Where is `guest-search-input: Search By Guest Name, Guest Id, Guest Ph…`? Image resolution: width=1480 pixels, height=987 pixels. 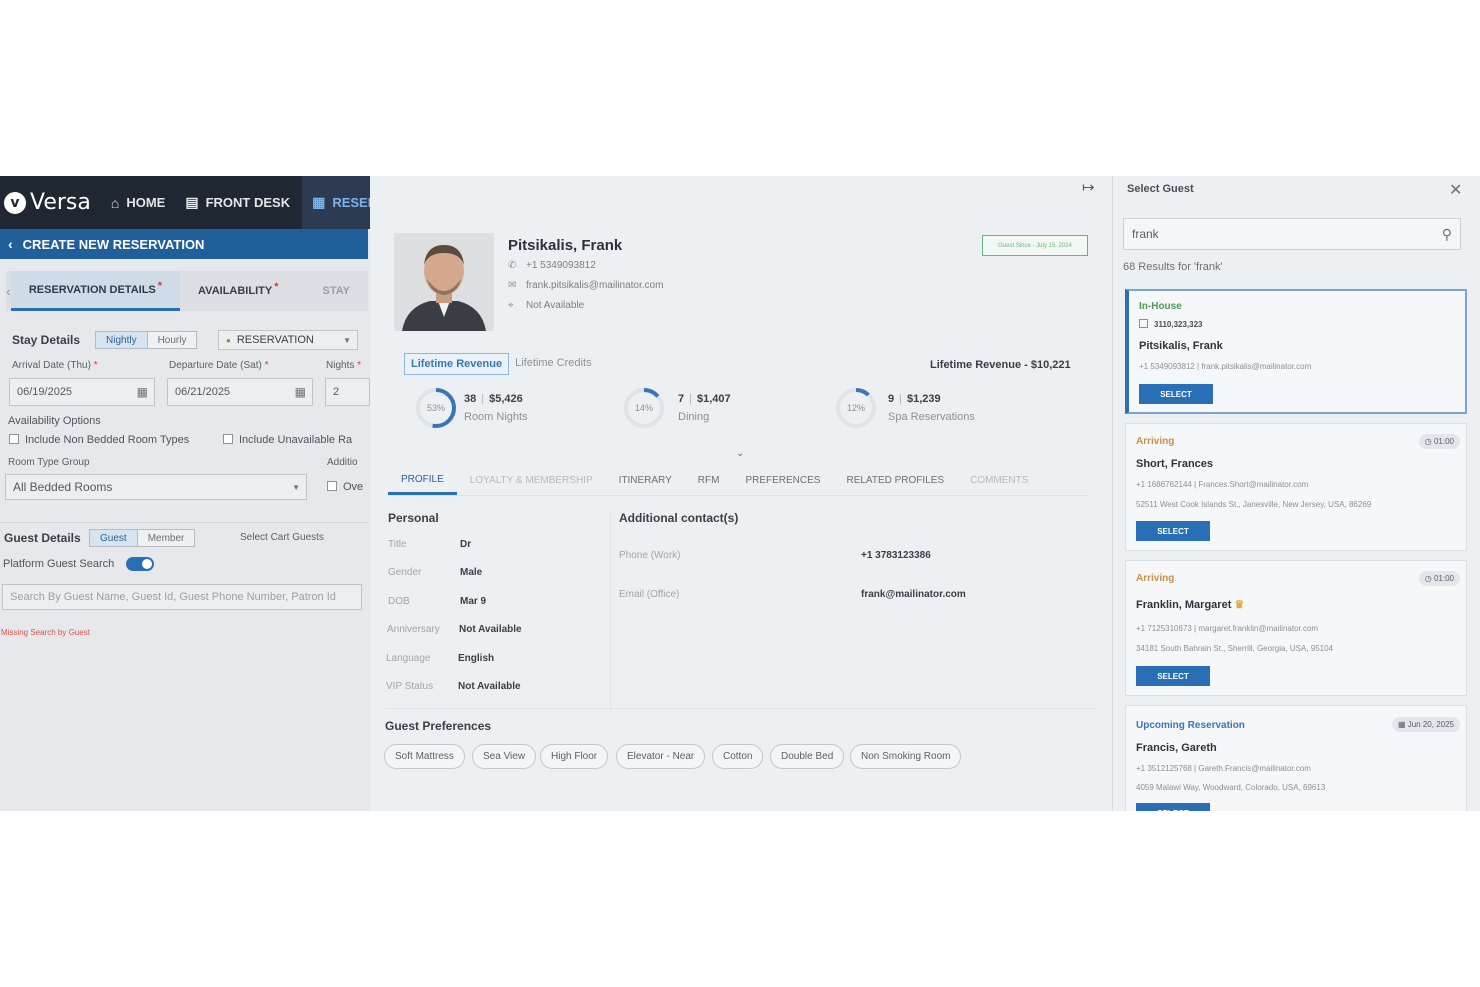
guest-search-input: Search By Guest Name, Guest Id, Guest Ph… is located at coordinates (182, 597).